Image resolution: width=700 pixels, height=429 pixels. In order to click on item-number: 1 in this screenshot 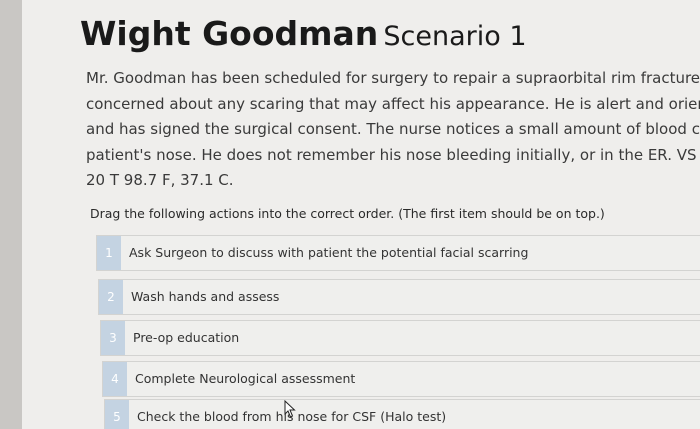, I will do `click(109, 253)`.